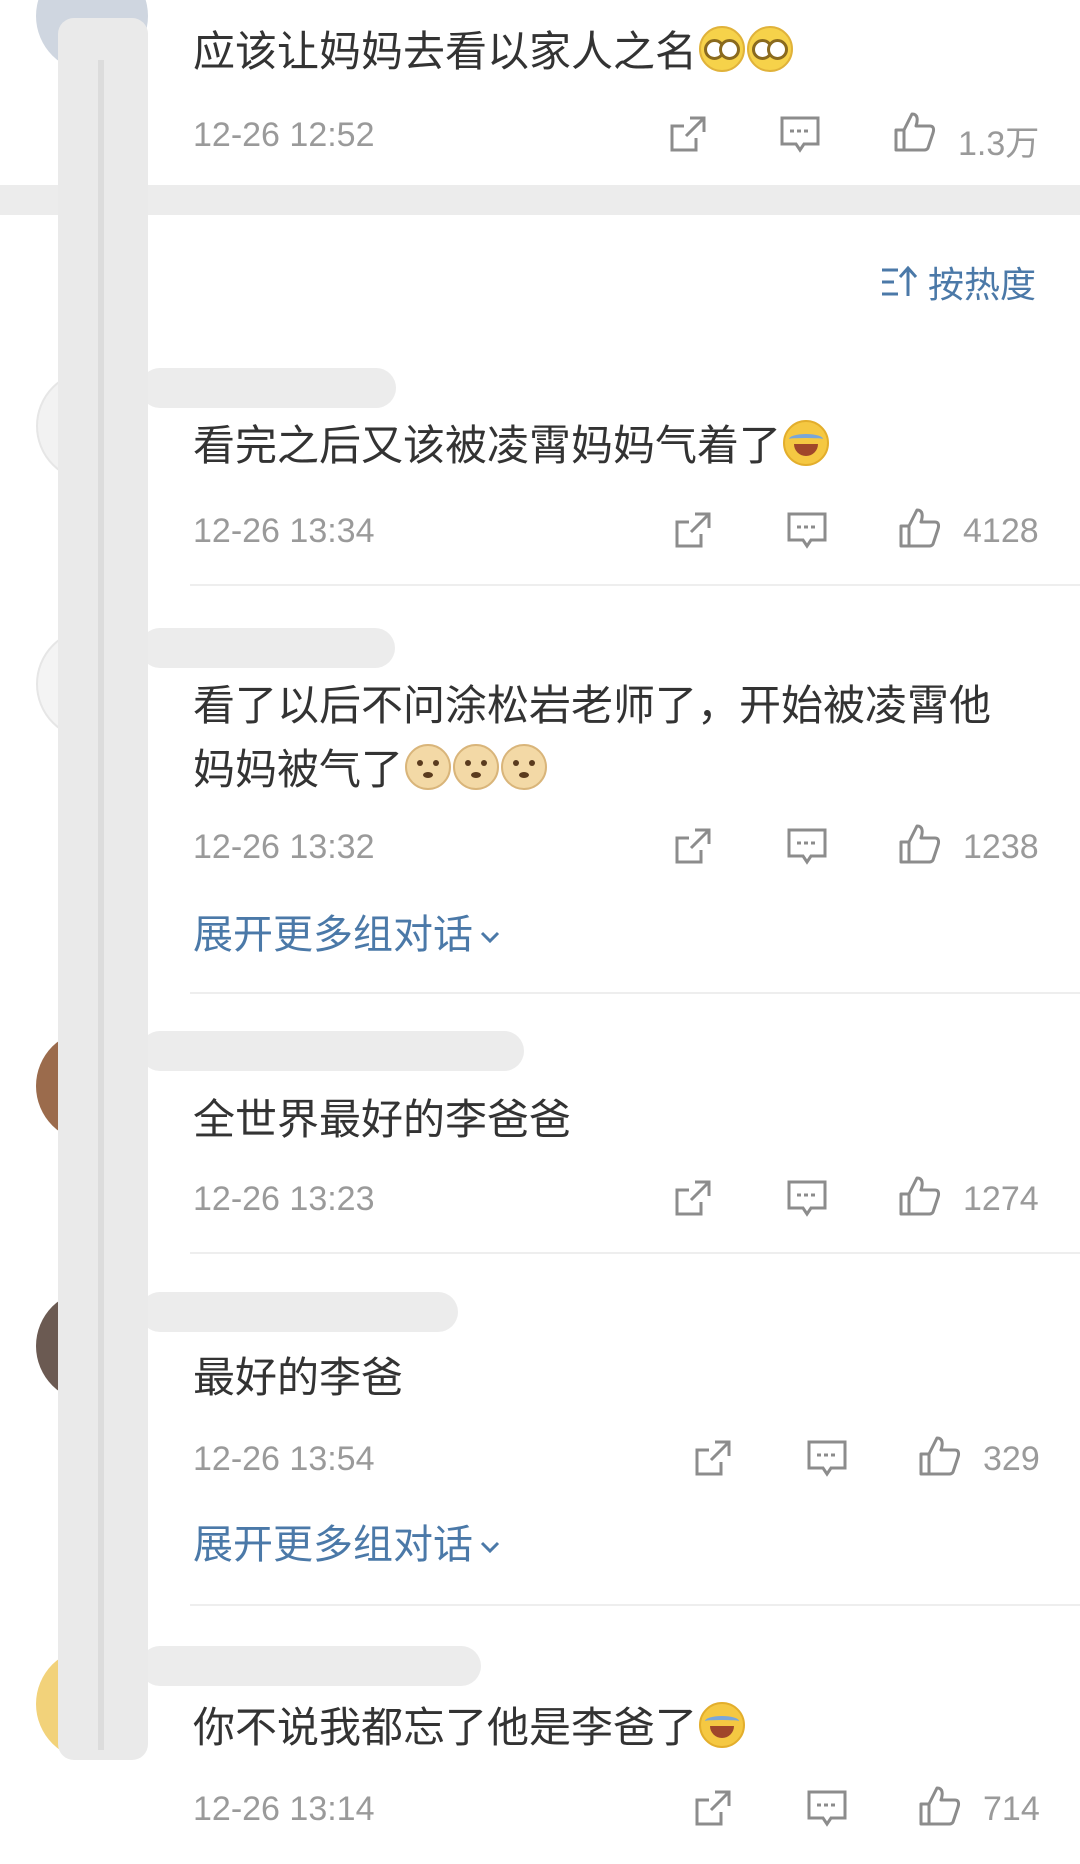 The image size is (1080, 1864). I want to click on like-count: 1274, so click(1001, 1199).